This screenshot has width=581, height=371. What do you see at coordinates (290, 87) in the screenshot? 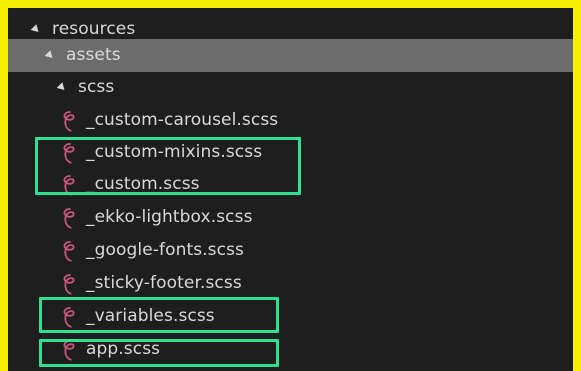
I see `tree-folder-scss: scss` at bounding box center [290, 87].